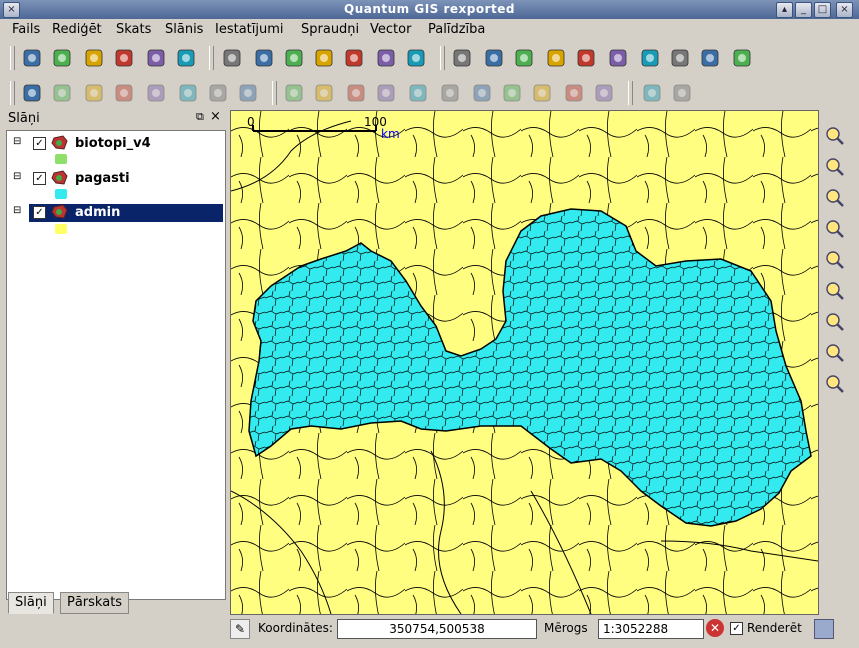 This screenshot has width=859, height=648. What do you see at coordinates (240, 629) in the screenshot?
I see `coordinate-capture-icon: ✎` at bounding box center [240, 629].